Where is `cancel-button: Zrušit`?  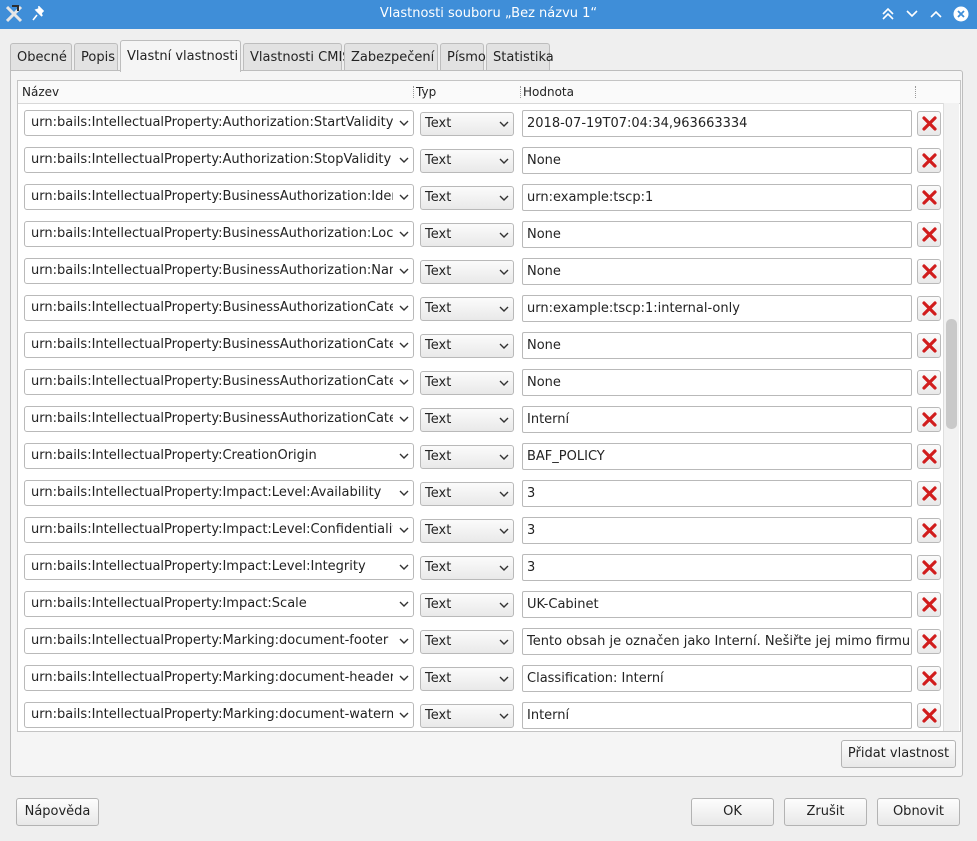
cancel-button: Zrušit is located at coordinates (825, 812).